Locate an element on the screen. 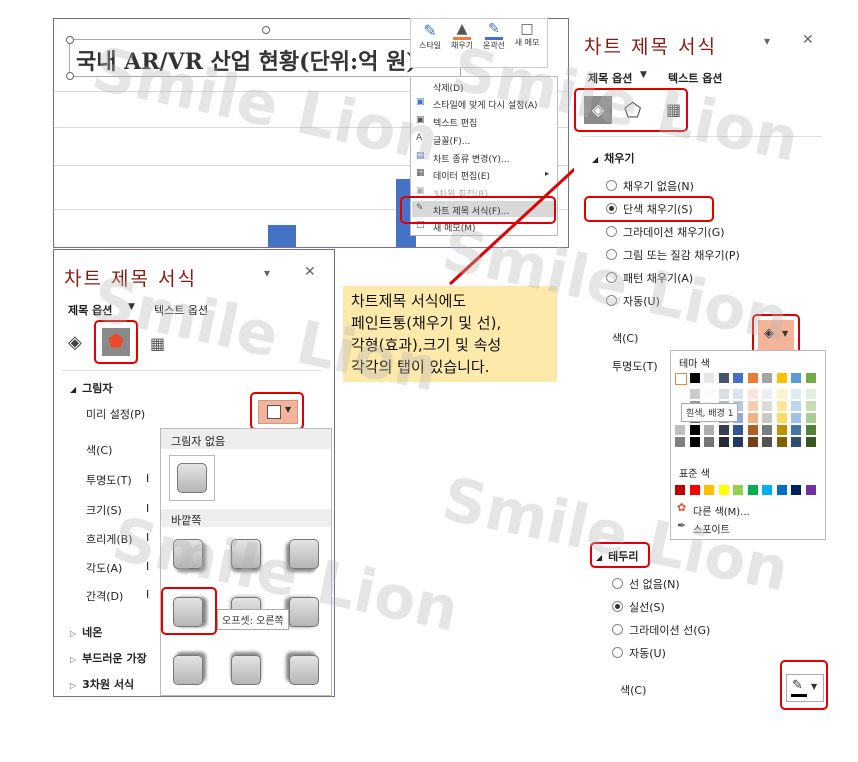 The image size is (858, 762). section-soft-edges: ▷ 부드러운 가장 is located at coordinates (108, 658).